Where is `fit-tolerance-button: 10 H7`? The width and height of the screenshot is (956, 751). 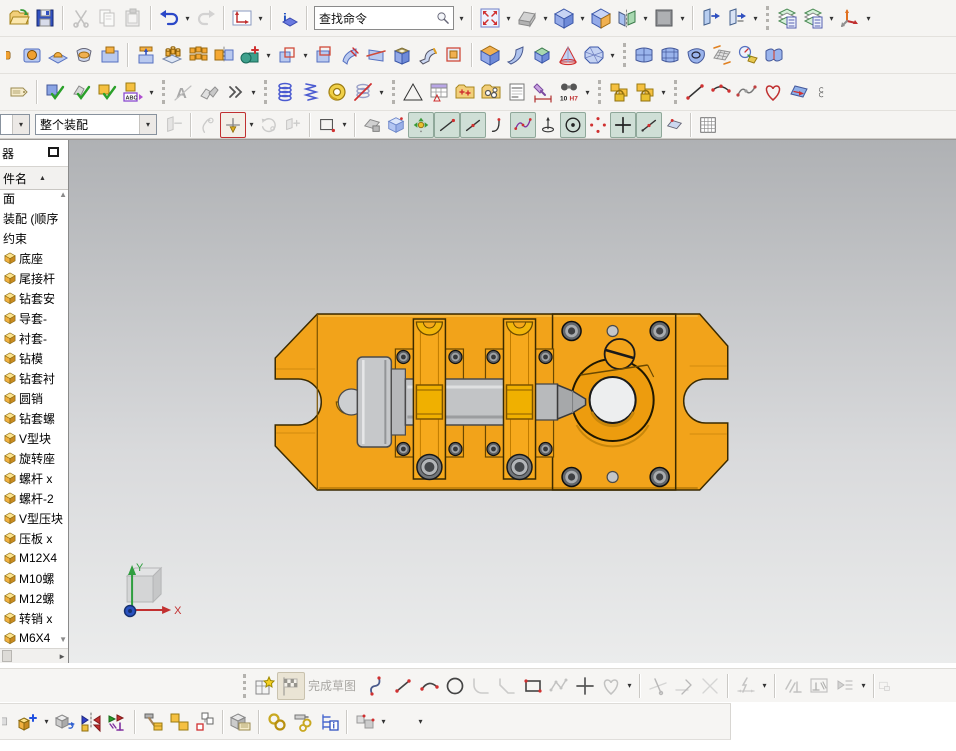
fit-tolerance-button: 10 H7 is located at coordinates (569, 92).